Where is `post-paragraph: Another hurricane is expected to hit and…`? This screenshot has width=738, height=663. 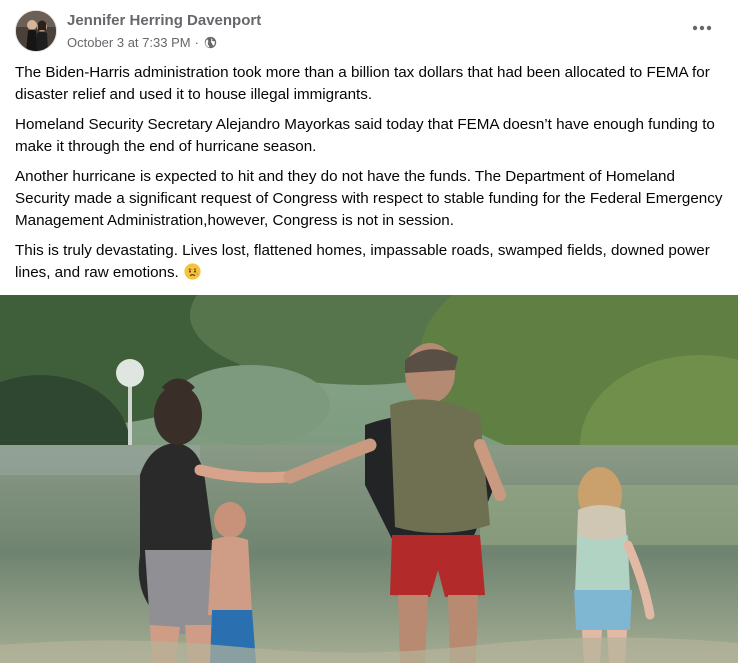 post-paragraph: Another hurricane is expected to hit and… is located at coordinates (369, 198).